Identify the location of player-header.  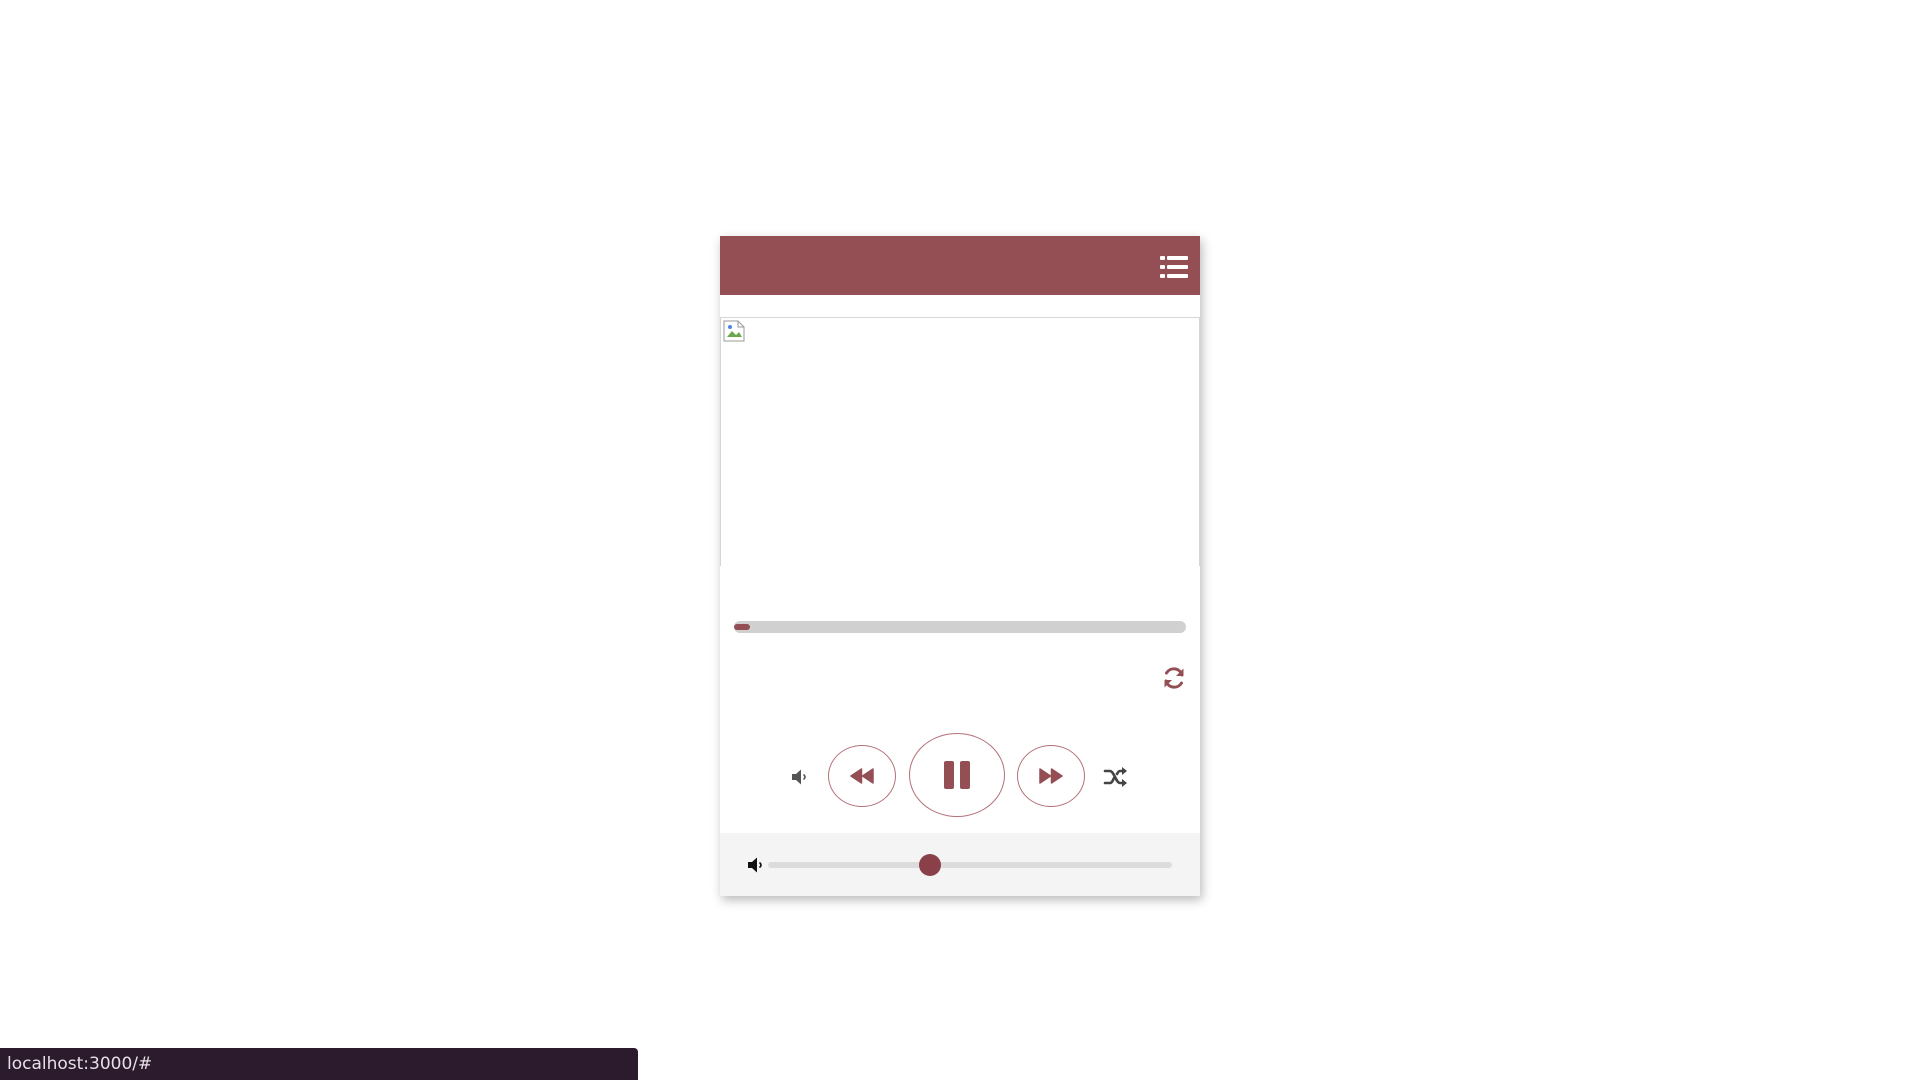
(960, 265).